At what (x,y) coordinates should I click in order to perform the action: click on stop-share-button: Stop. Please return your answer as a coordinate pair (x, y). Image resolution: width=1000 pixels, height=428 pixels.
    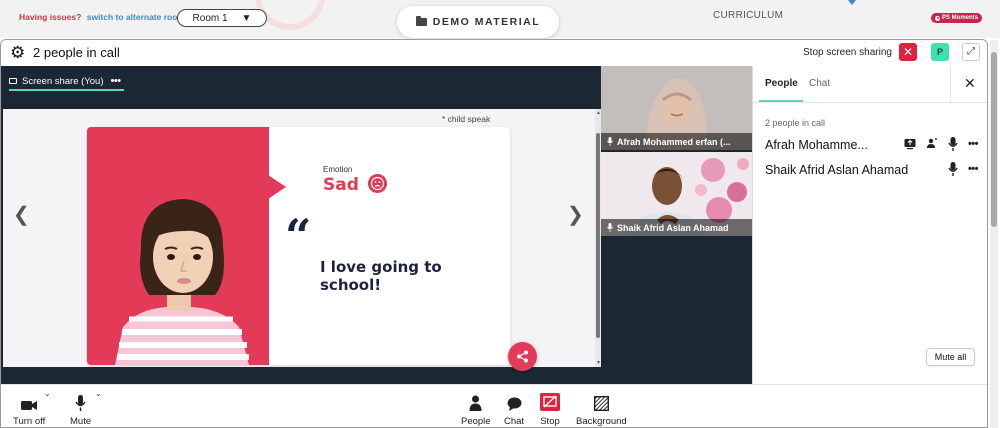
    Looking at the image, I should click on (550, 410).